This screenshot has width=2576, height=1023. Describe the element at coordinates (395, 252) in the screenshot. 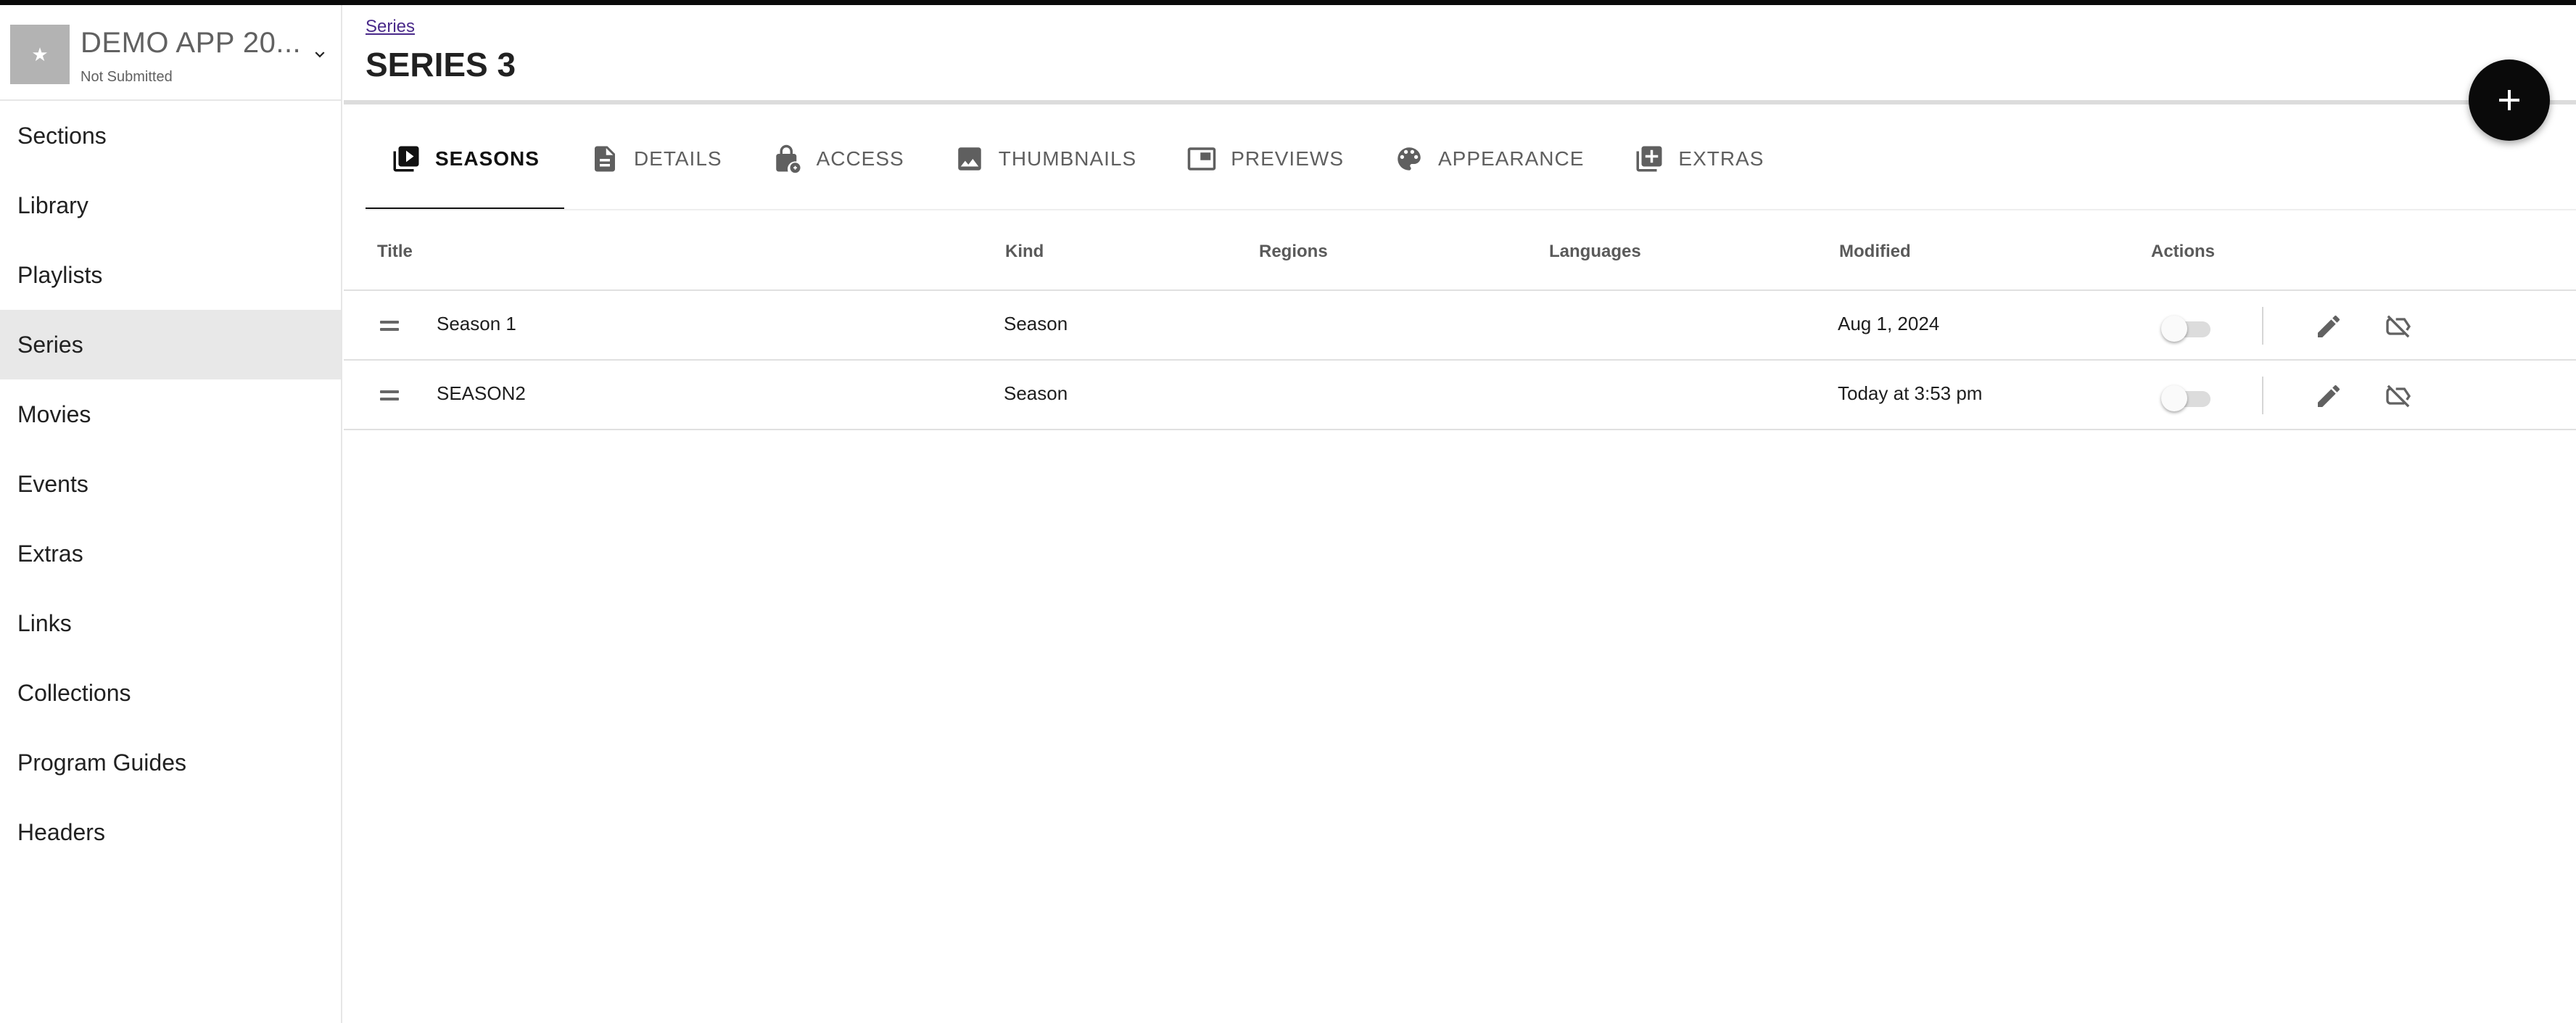

I see `column-header-title: Title` at that location.